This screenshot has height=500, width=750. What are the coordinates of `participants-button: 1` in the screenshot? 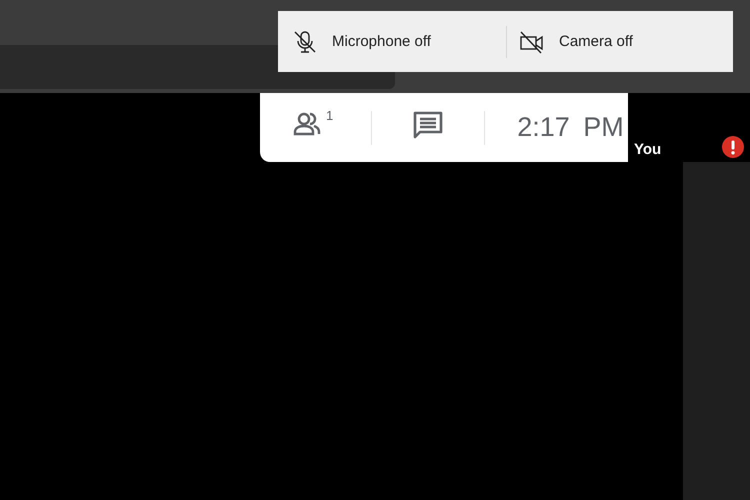 It's located at (313, 128).